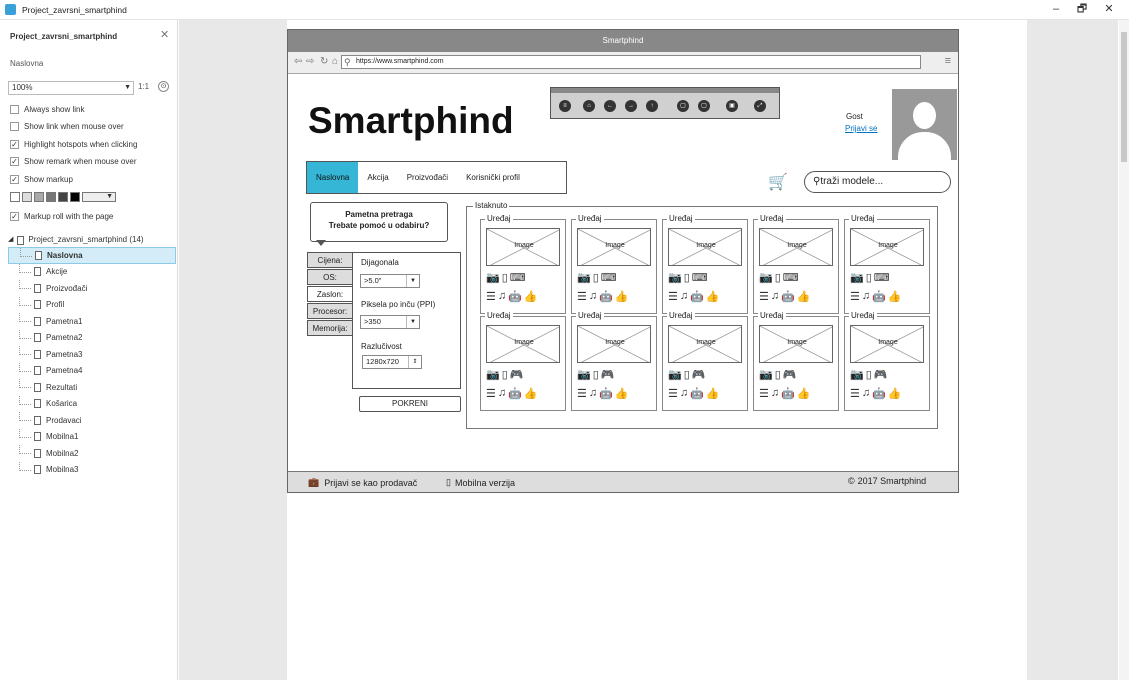 The height and width of the screenshot is (680, 1129). What do you see at coordinates (92, 420) in the screenshot?
I see `tree-page-10: Prodavaci` at bounding box center [92, 420].